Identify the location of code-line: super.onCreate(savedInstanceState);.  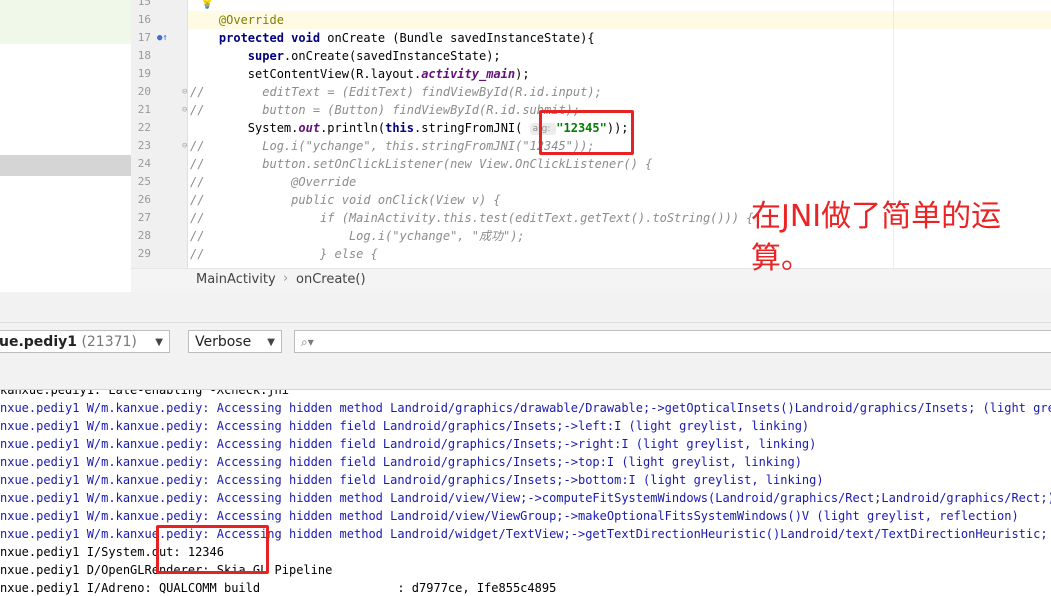
(345, 56).